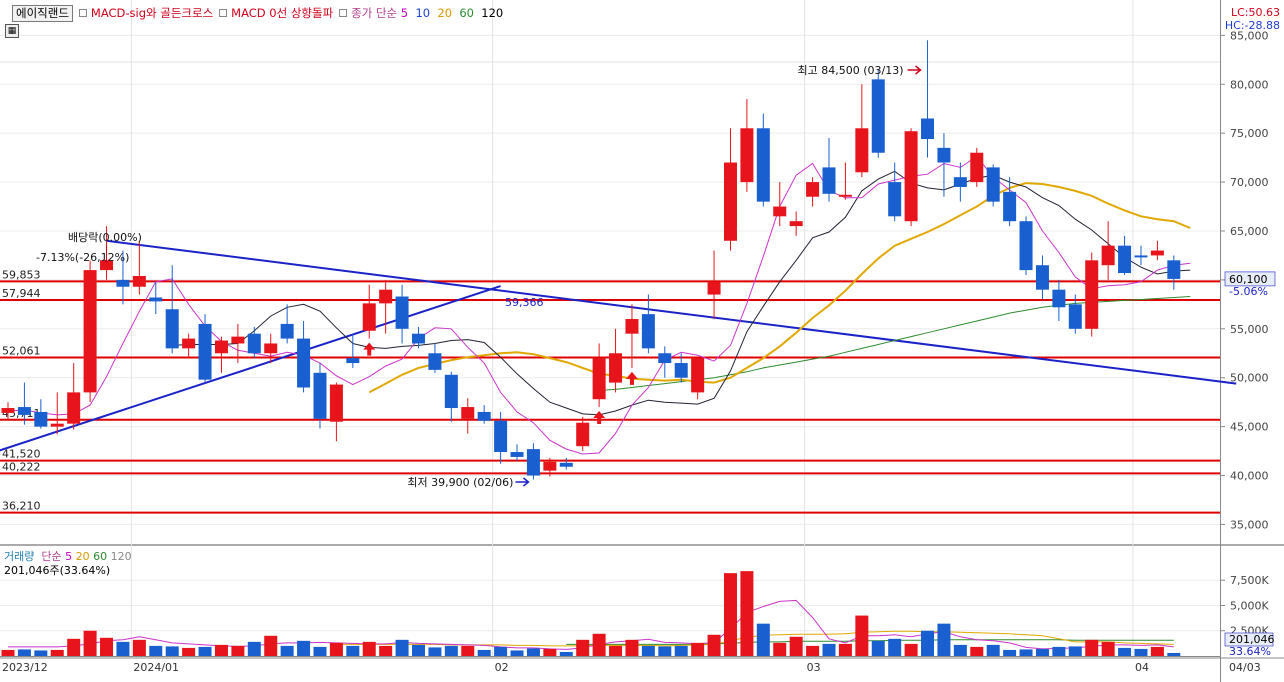  I want to click on ma-label: 종가 단순, so click(374, 13).